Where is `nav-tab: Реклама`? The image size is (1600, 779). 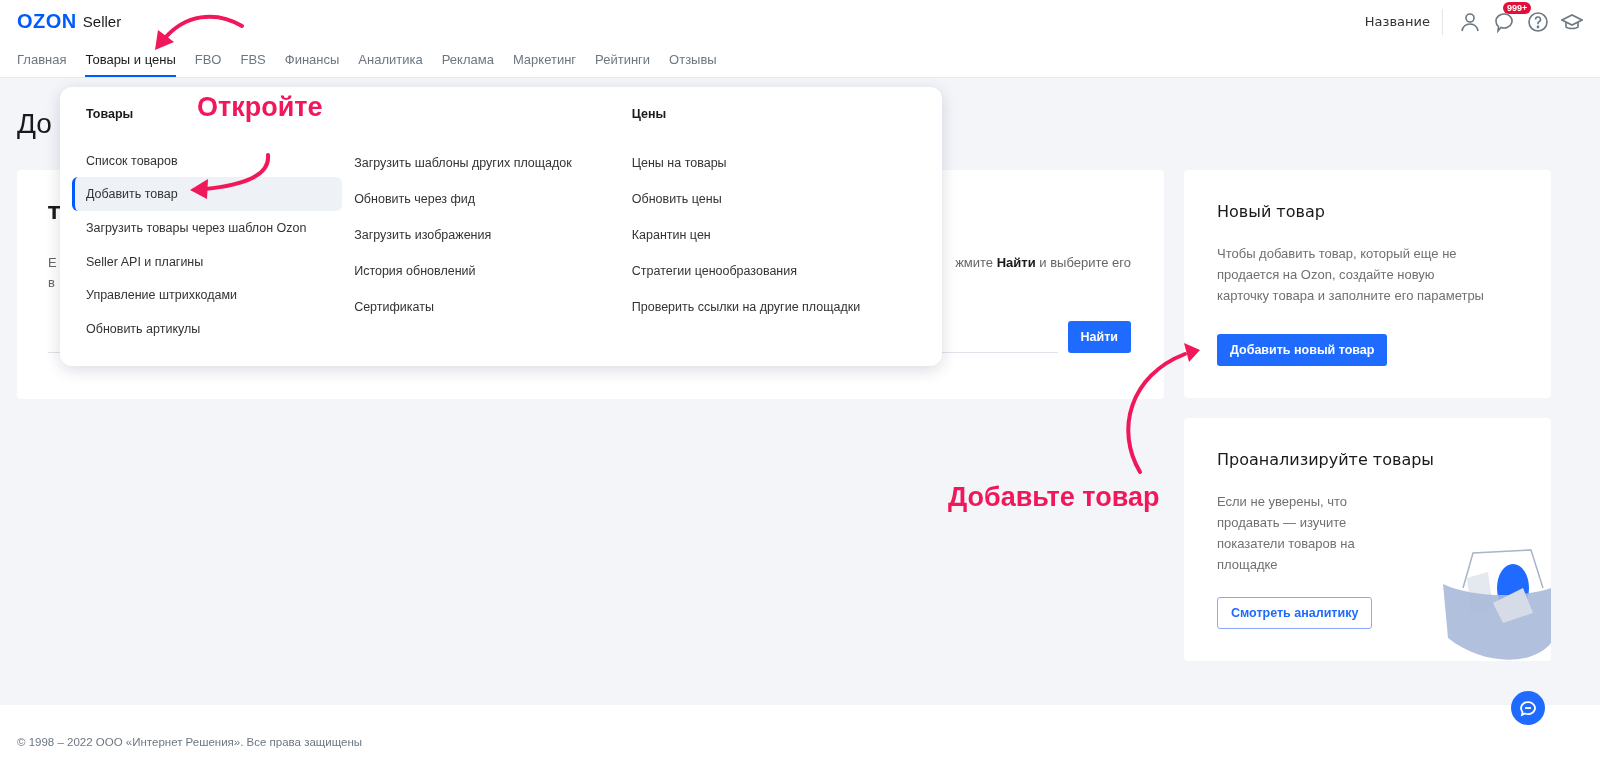 nav-tab: Реклама is located at coordinates (467, 60).